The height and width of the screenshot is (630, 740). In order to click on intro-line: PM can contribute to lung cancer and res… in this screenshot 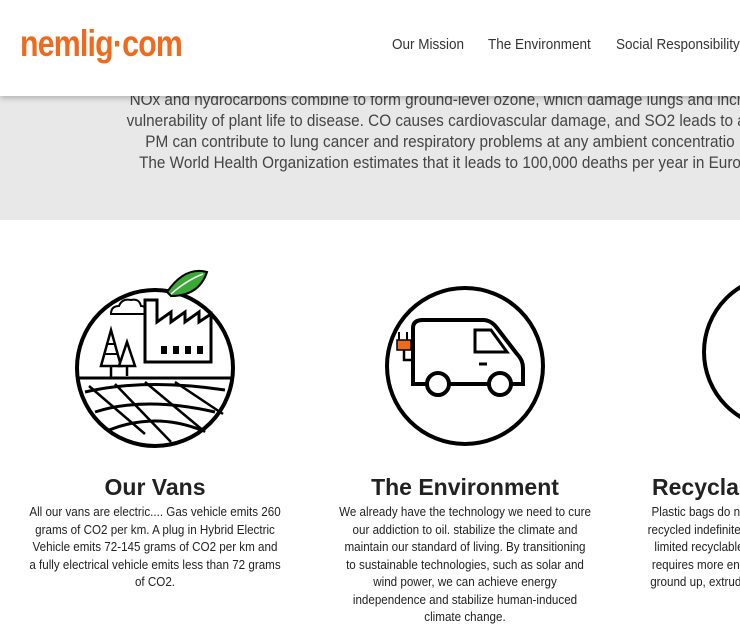, I will do `click(440, 141)`.